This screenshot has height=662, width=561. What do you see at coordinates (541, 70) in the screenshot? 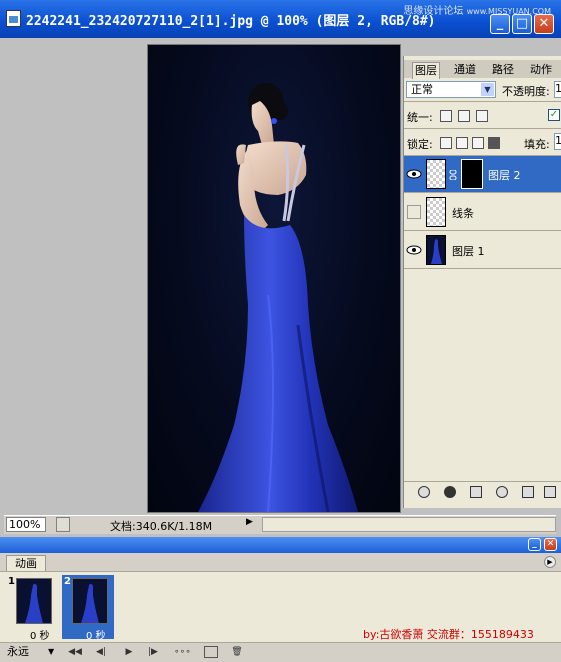
I see `tab-actions: 动作` at bounding box center [541, 70].